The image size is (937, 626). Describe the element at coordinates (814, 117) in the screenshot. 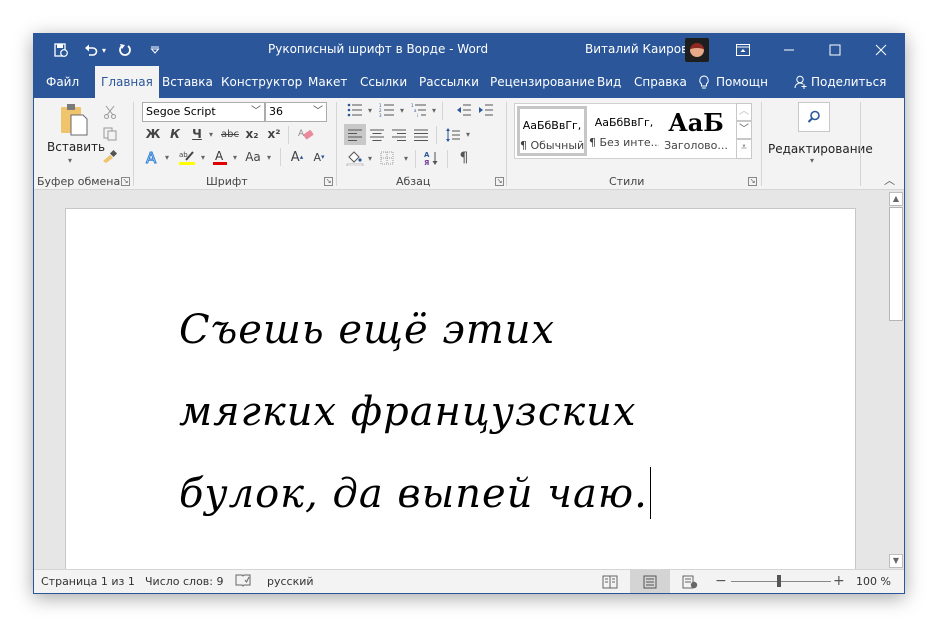

I see `find-button` at that location.